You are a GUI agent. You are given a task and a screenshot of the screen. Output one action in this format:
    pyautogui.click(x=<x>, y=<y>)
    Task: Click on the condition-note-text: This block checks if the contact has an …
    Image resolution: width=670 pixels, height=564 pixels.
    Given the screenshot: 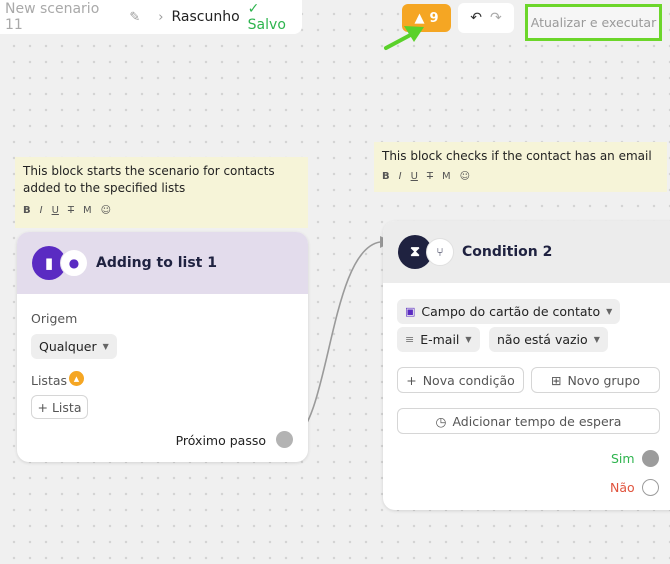 What is the action you would take?
    pyautogui.click(x=517, y=156)
    